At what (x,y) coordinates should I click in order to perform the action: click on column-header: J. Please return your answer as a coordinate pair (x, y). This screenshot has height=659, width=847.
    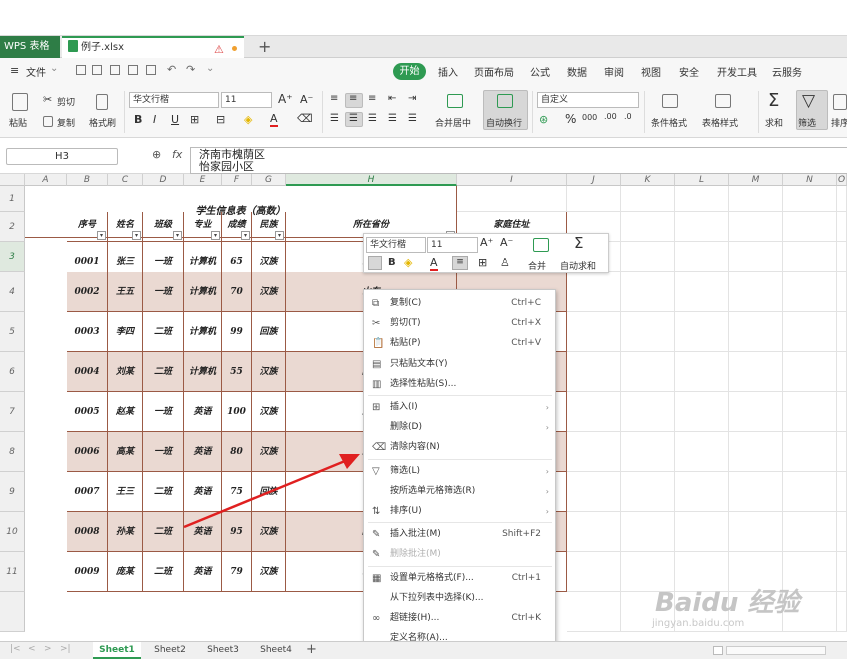
    Looking at the image, I should click on (594, 180).